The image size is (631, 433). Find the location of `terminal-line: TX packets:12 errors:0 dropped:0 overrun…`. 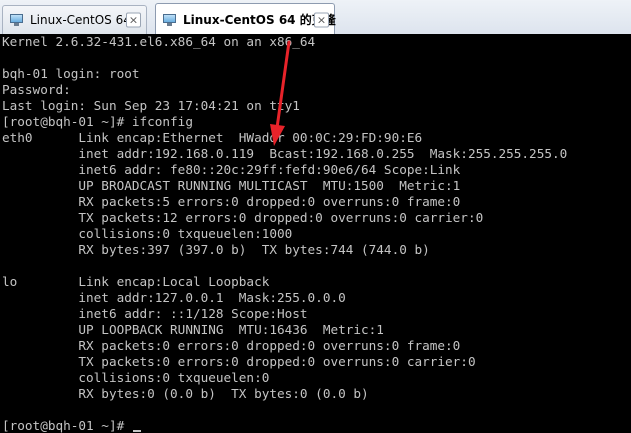

terminal-line: TX packets:12 errors:0 dropped:0 overrun… is located at coordinates (243, 217).